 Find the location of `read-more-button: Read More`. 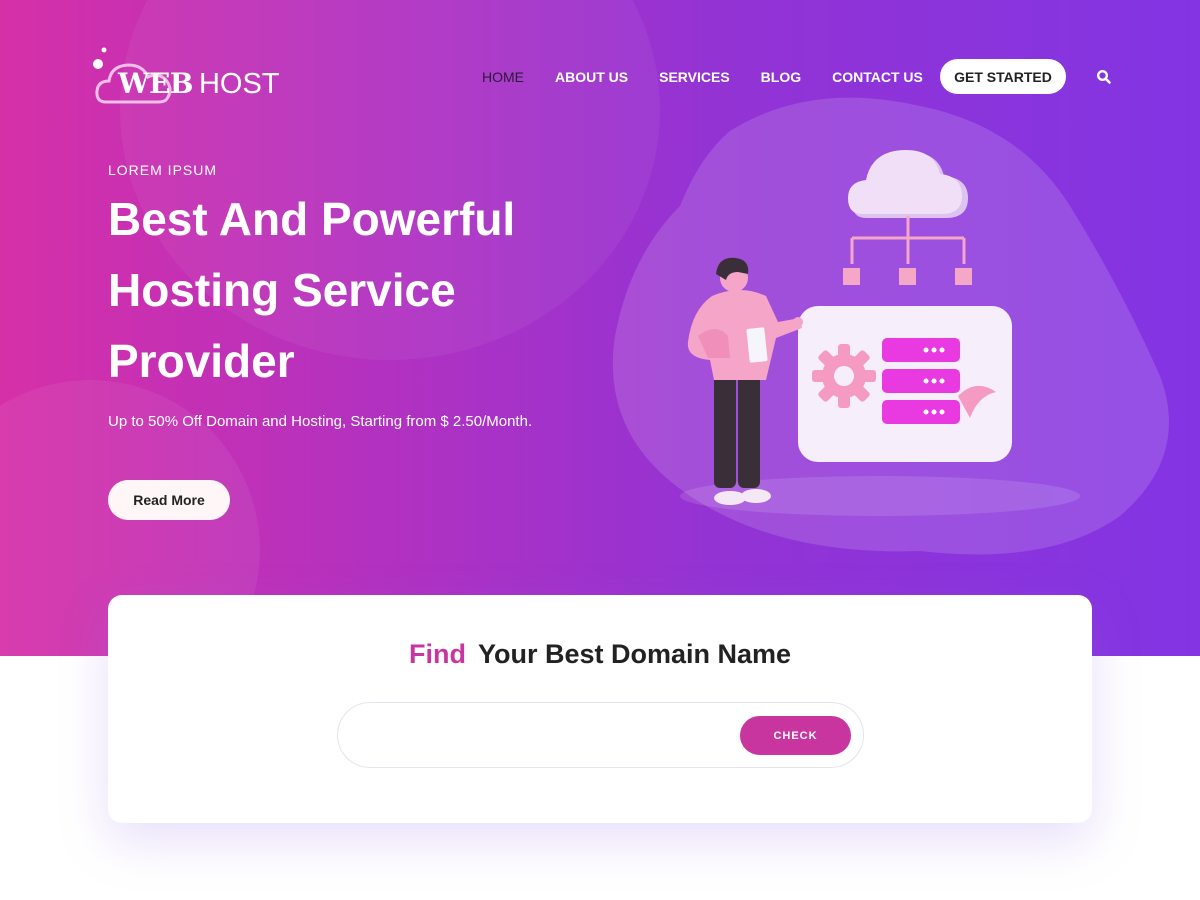

read-more-button: Read More is located at coordinates (169, 500).